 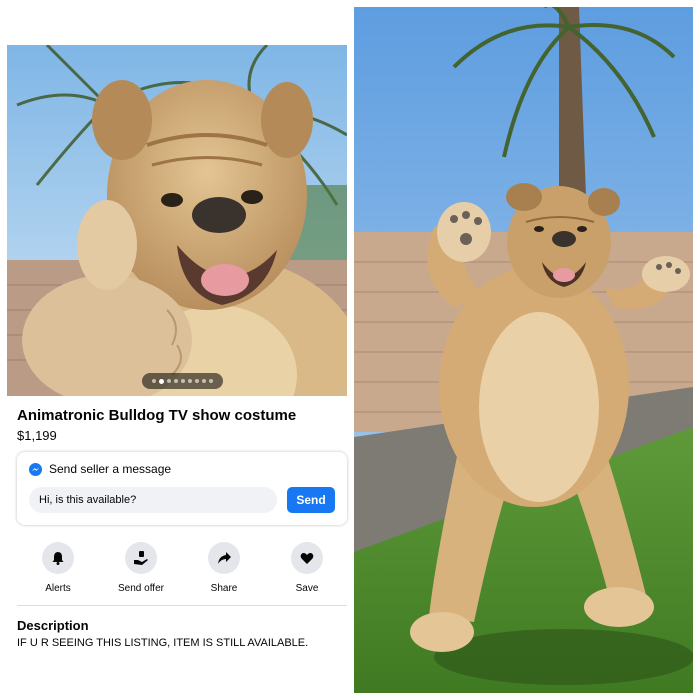 What do you see at coordinates (224, 558) in the screenshot?
I see `share-icon` at bounding box center [224, 558].